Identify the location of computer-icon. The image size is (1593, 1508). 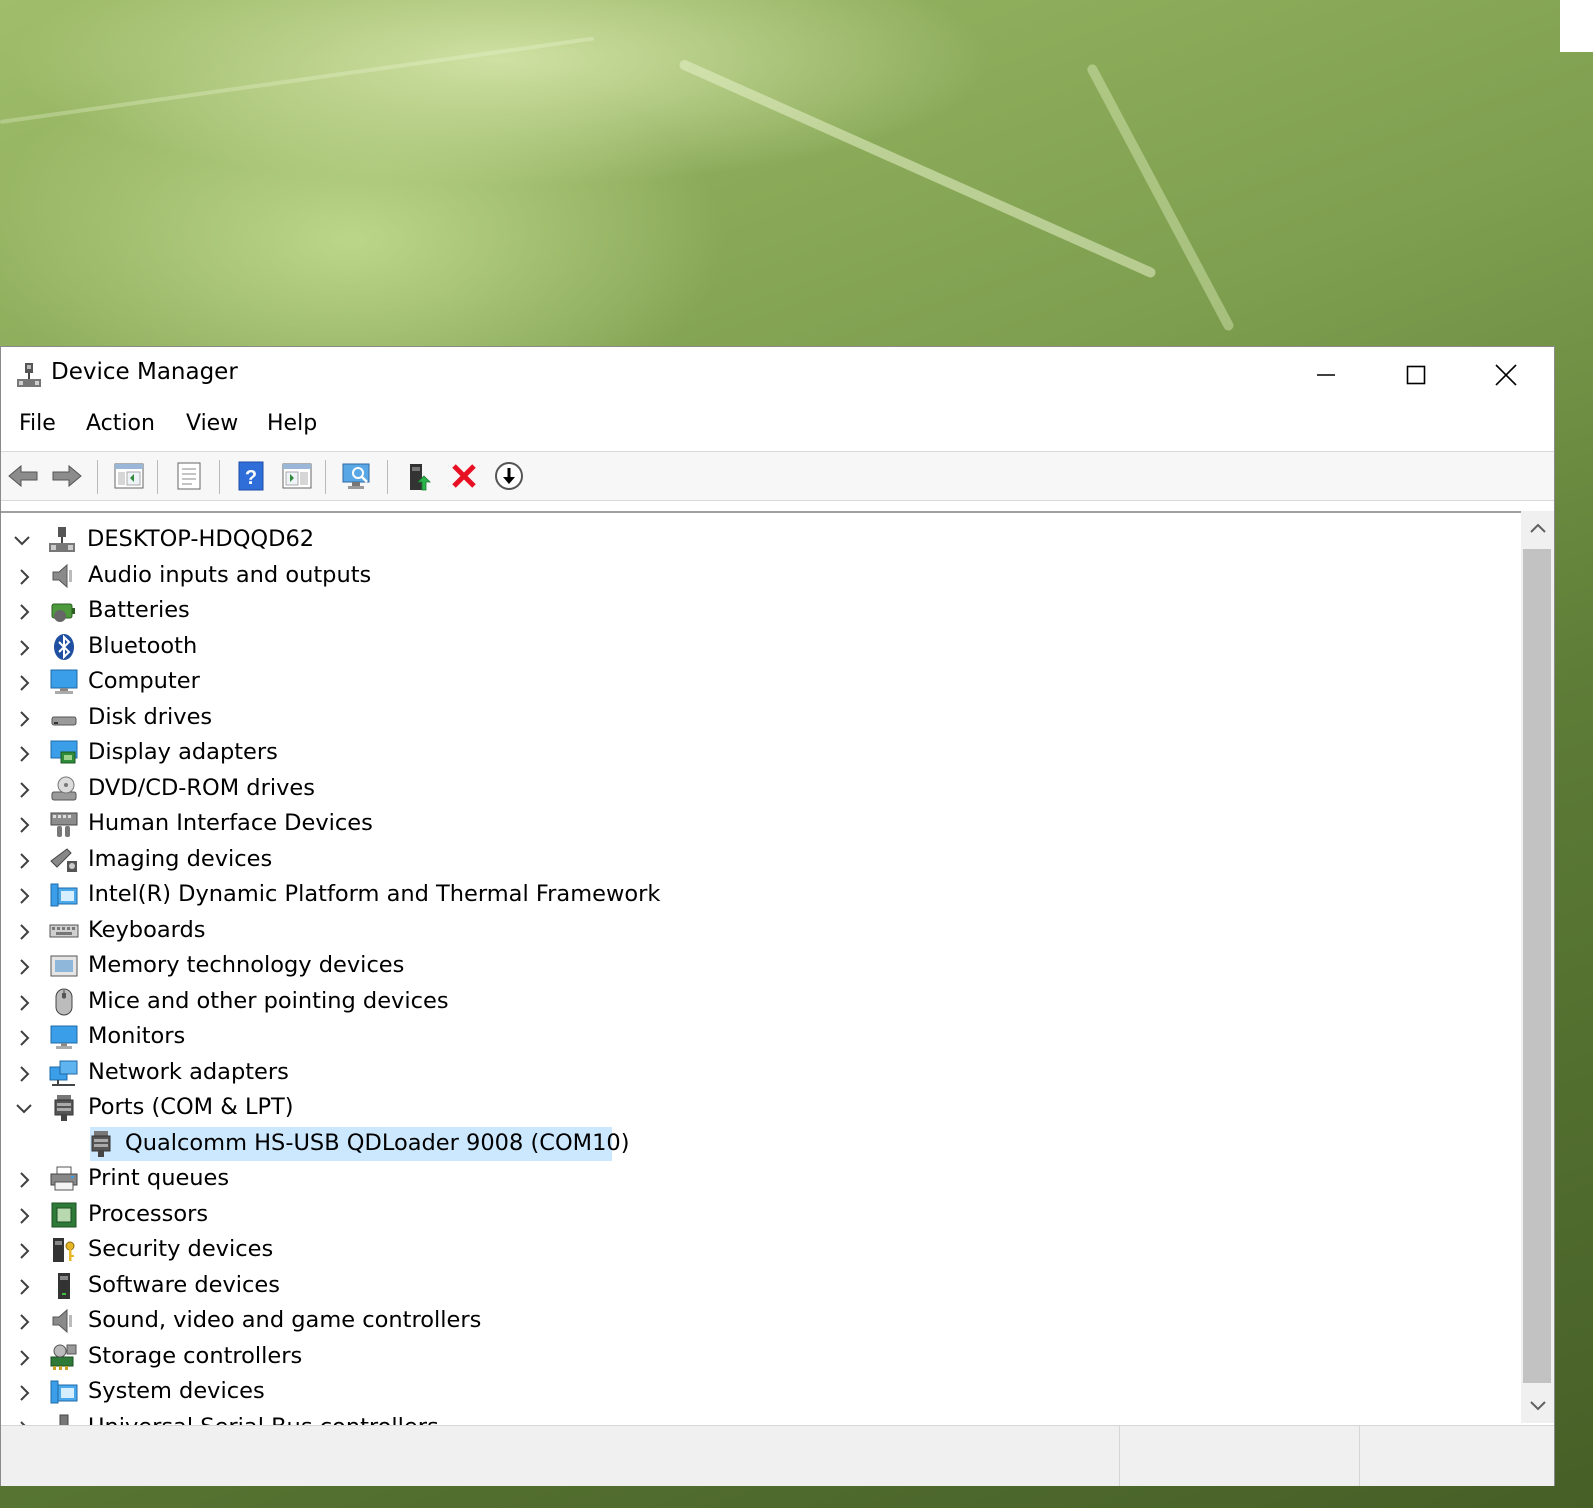
(64, 681).